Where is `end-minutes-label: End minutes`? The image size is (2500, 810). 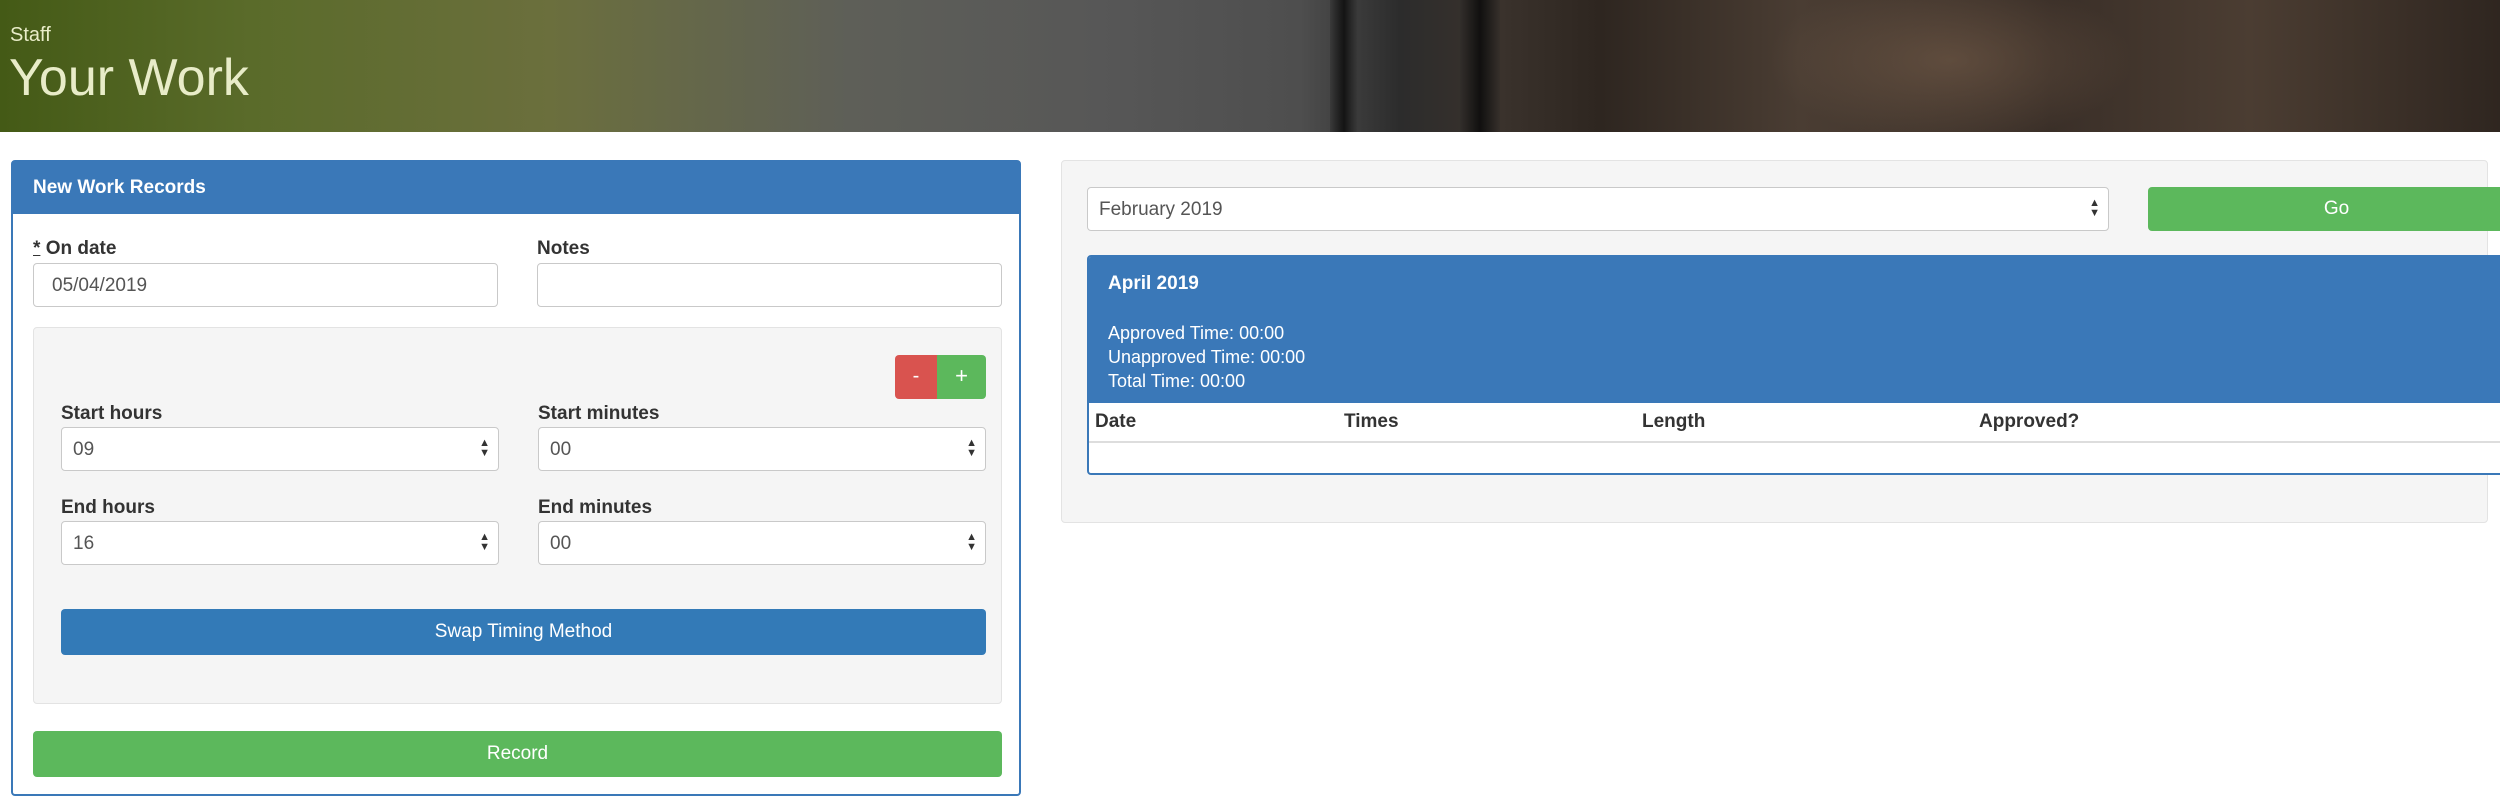 end-minutes-label: End minutes is located at coordinates (595, 507).